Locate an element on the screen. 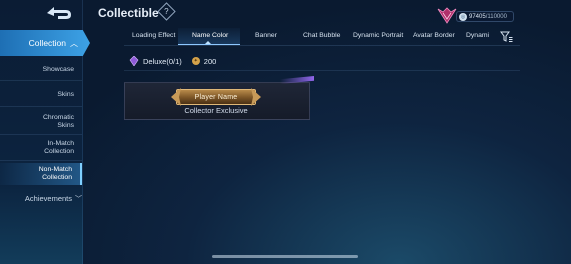 This screenshot has width=571, height=264. filter-icon is located at coordinates (506, 36).